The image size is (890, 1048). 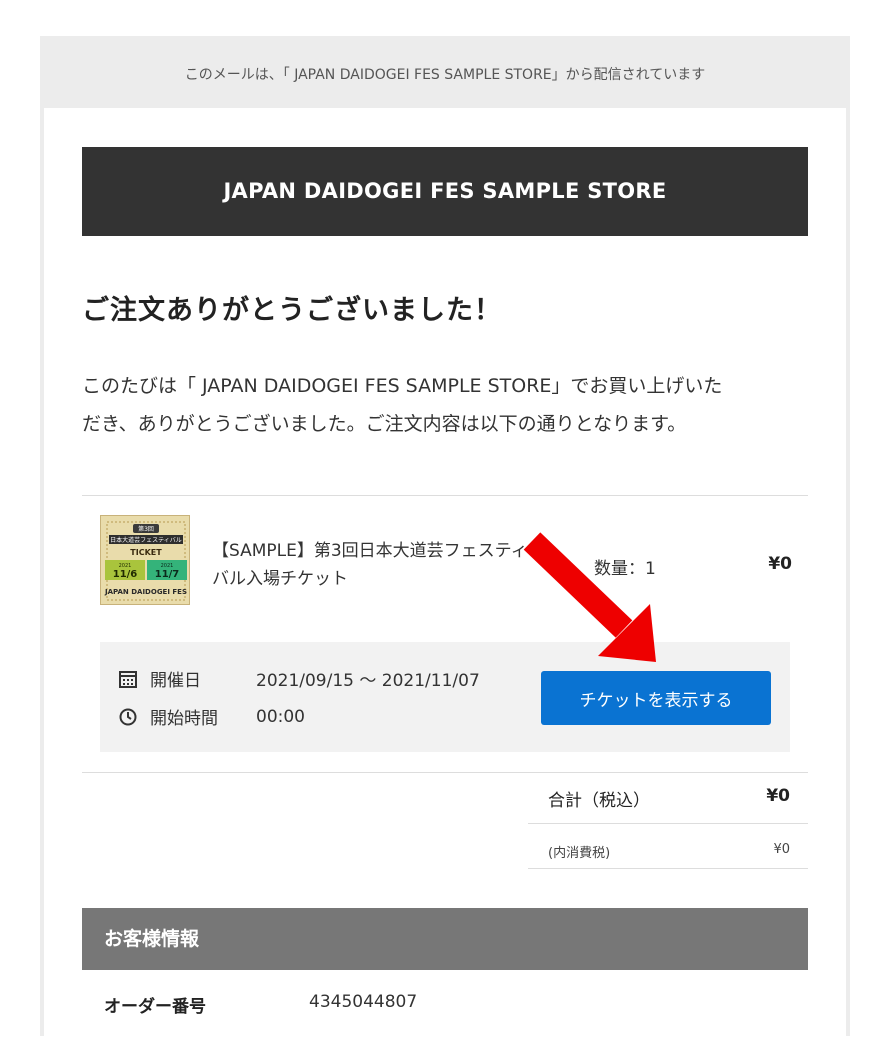 What do you see at coordinates (128, 716) in the screenshot?
I see `clock-icon` at bounding box center [128, 716].